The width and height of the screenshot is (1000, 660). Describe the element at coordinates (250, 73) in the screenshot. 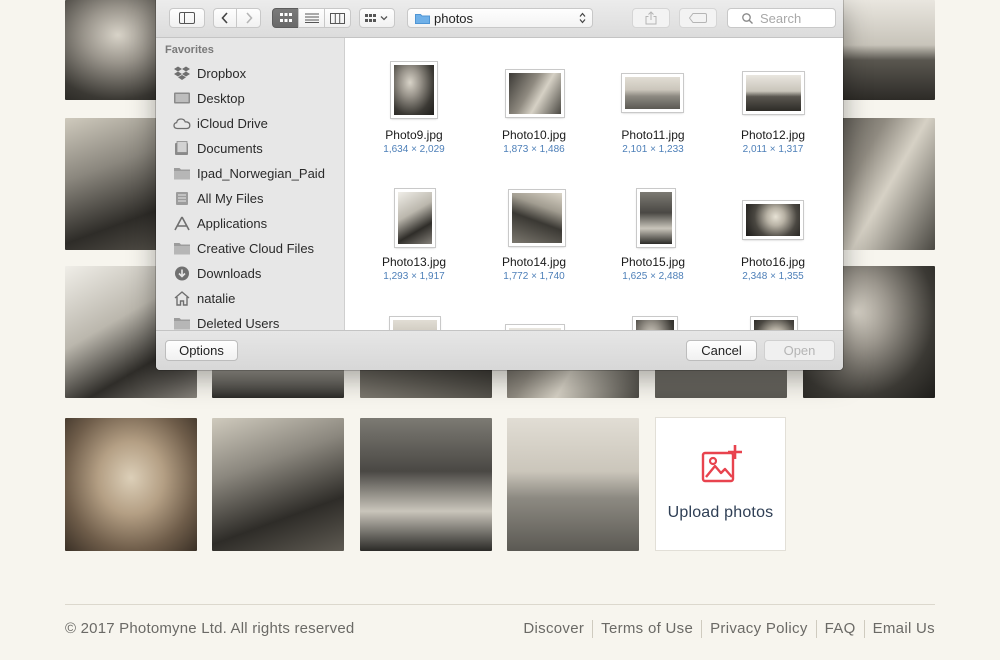

I see `sidebar-item-dropbox: Dropbox` at that location.